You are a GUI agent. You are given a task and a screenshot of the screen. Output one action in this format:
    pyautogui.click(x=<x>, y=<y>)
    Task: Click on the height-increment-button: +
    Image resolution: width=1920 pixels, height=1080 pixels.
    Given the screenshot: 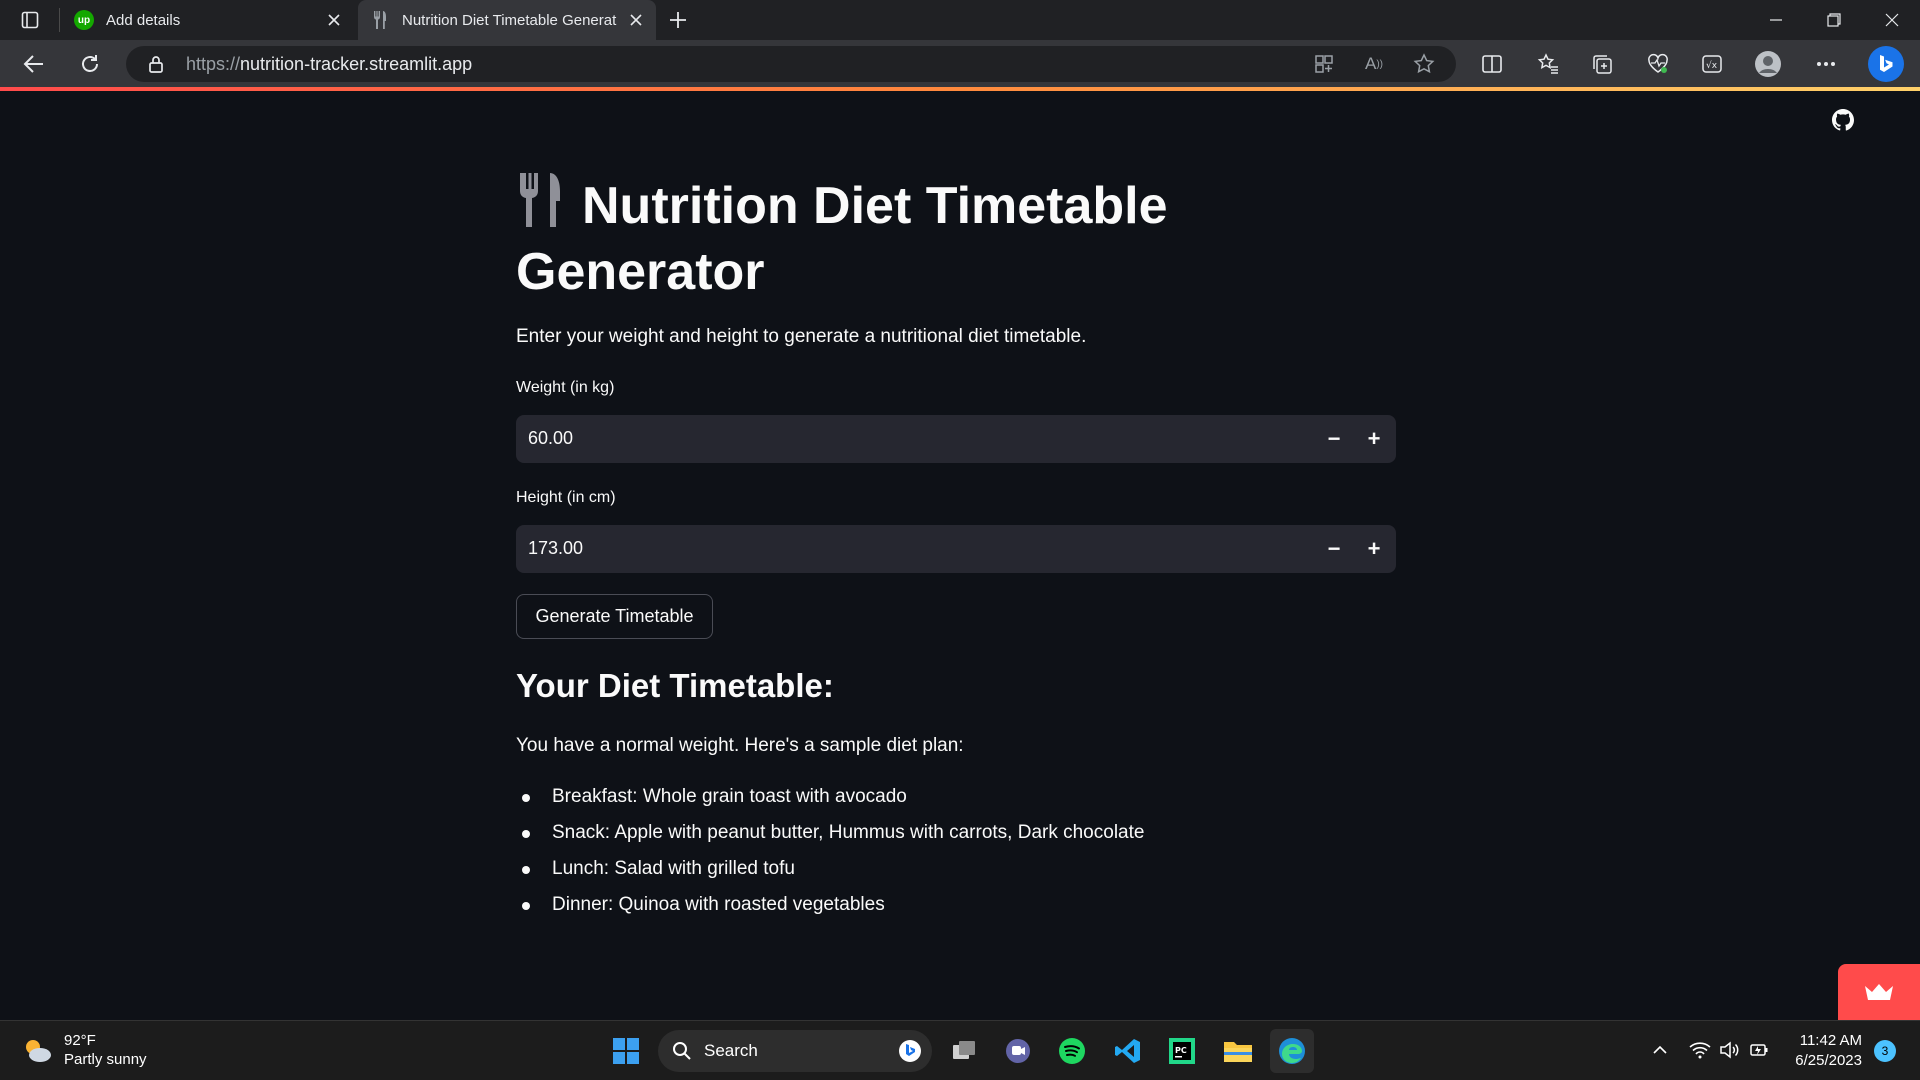 What is the action you would take?
    pyautogui.click(x=1374, y=549)
    